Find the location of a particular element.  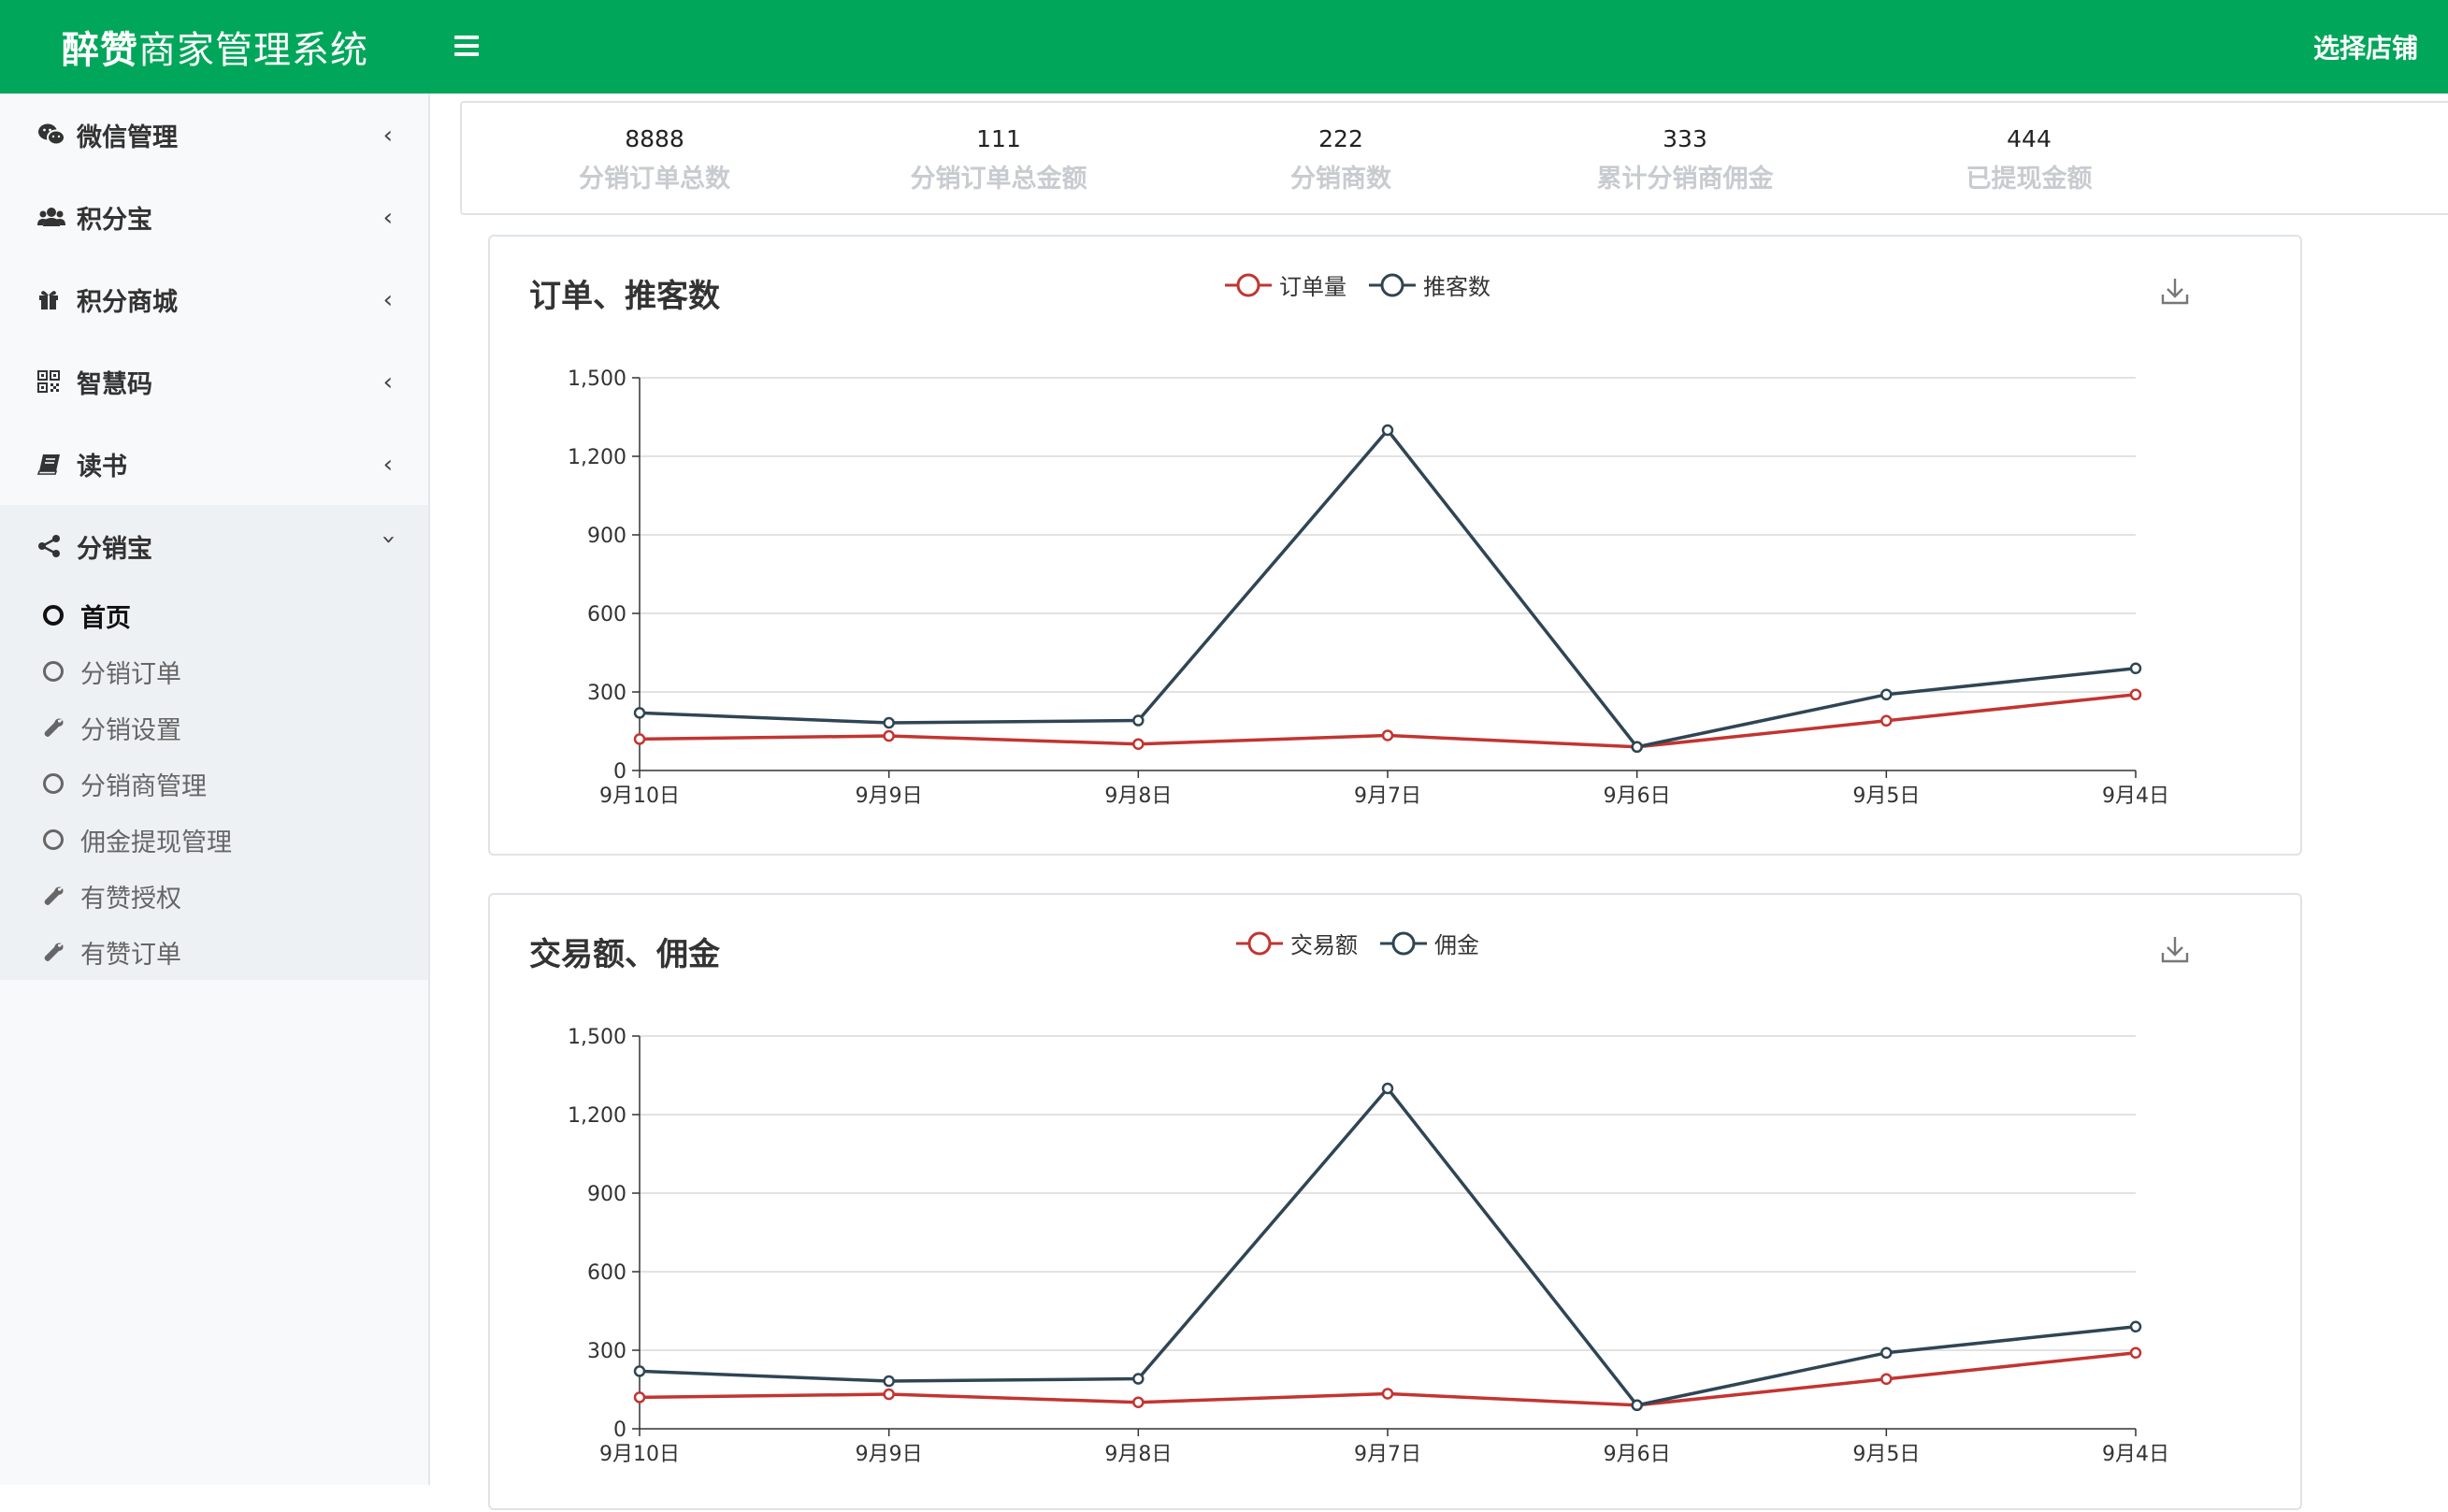

submenu-item-label: 分销商管理 is located at coordinates (143, 786).